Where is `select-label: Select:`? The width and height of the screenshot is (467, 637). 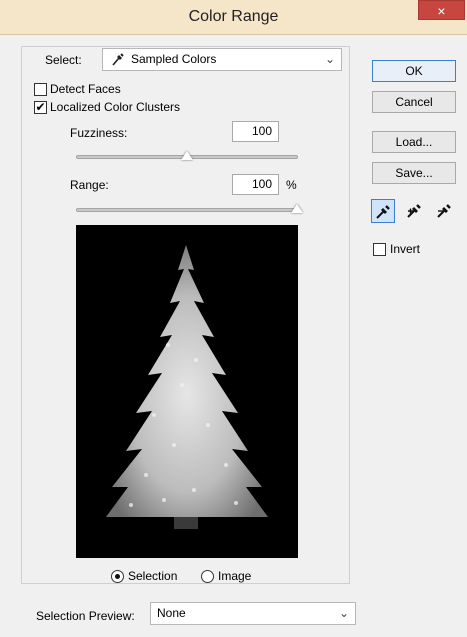 select-label: Select: is located at coordinates (63, 60).